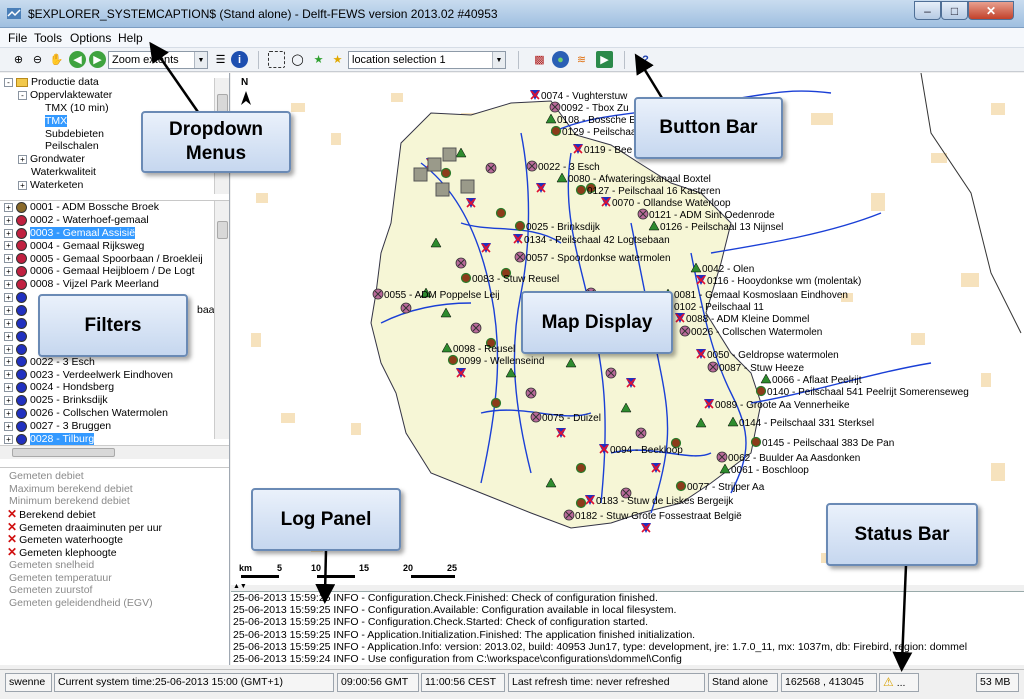 This screenshot has width=1024, height=699. What do you see at coordinates (17, 38) in the screenshot?
I see `menu-file: File` at bounding box center [17, 38].